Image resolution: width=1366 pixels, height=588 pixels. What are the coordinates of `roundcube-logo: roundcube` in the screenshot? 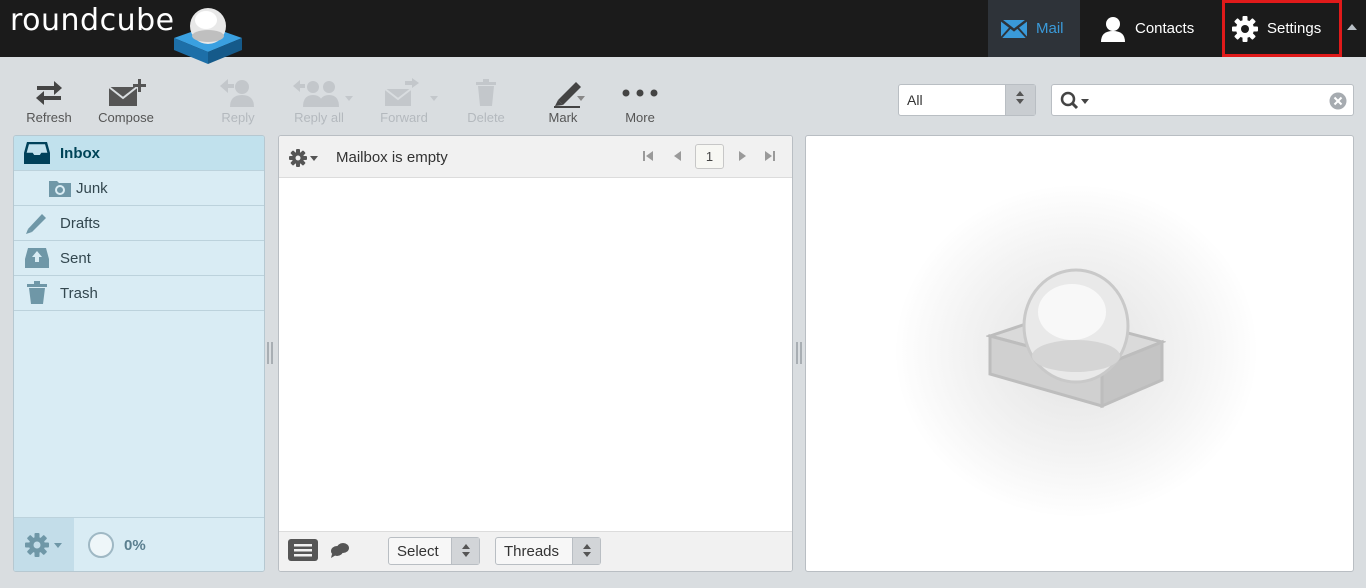 It's located at (126, 33).